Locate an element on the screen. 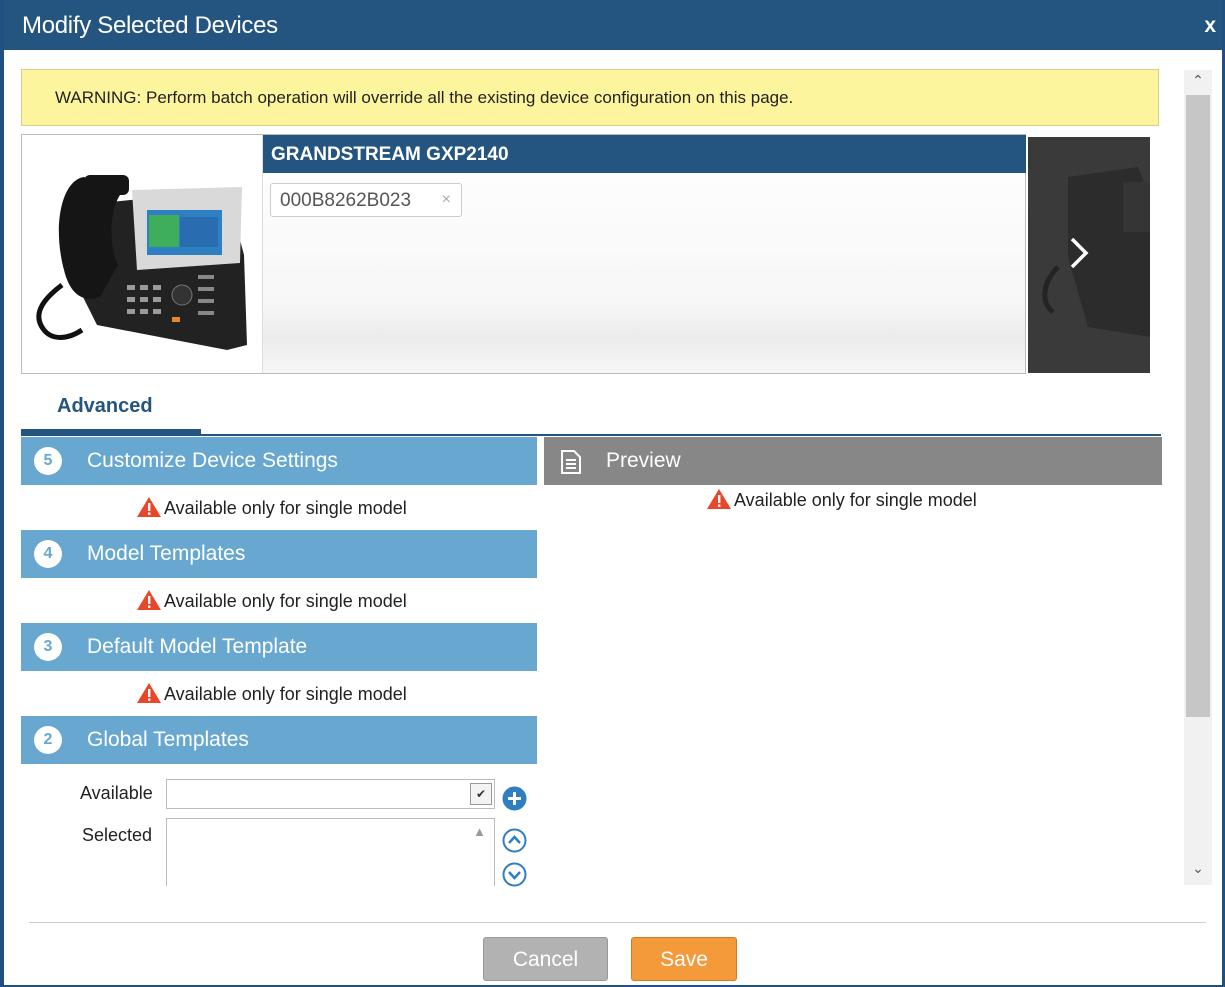 Image resolution: width=1225 pixels, height=987 pixels. section-title: Global Templates is located at coordinates (168, 739).